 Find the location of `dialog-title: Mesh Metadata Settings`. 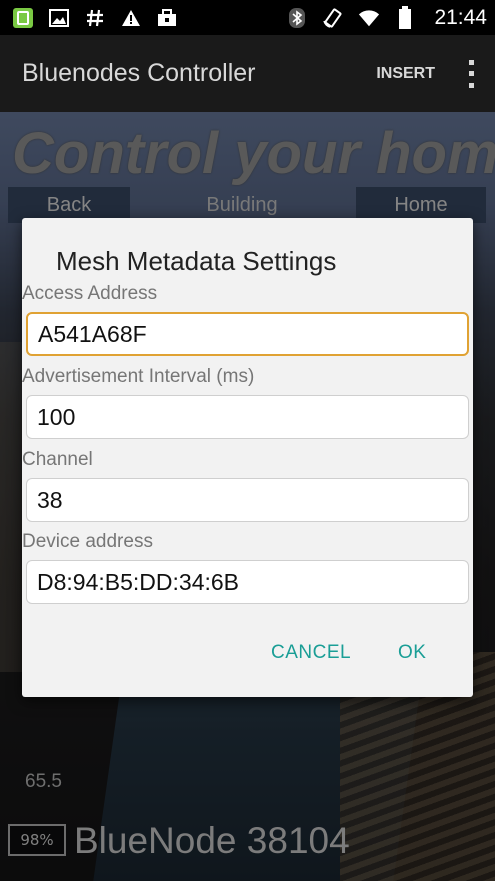

dialog-title: Mesh Metadata Settings is located at coordinates (196, 261).